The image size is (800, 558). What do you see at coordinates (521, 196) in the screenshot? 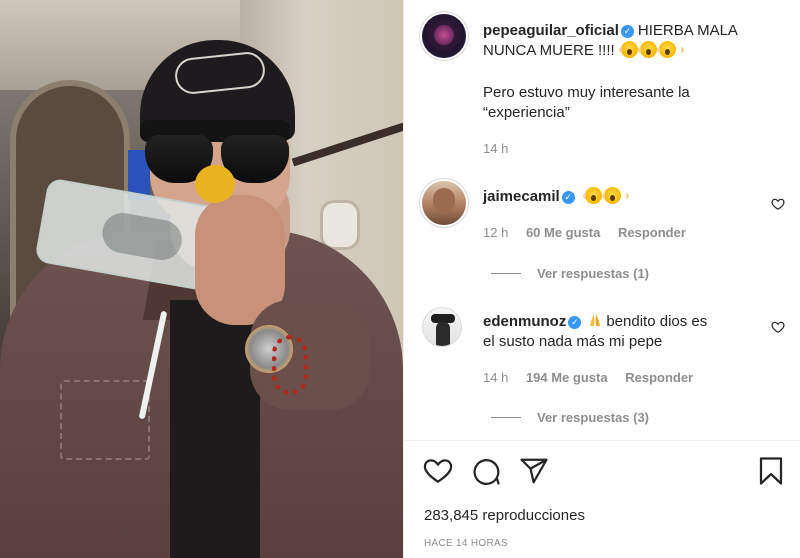
I see `comment-username: jaimecamil` at bounding box center [521, 196].